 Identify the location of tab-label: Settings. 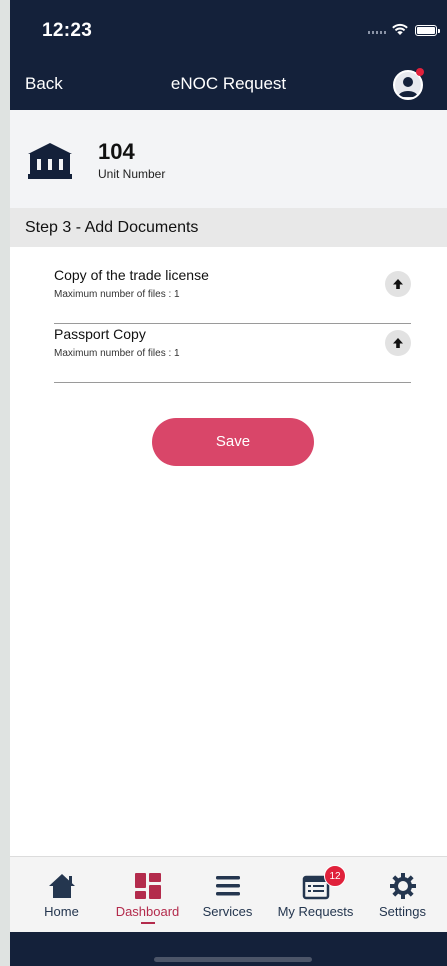
(402, 911).